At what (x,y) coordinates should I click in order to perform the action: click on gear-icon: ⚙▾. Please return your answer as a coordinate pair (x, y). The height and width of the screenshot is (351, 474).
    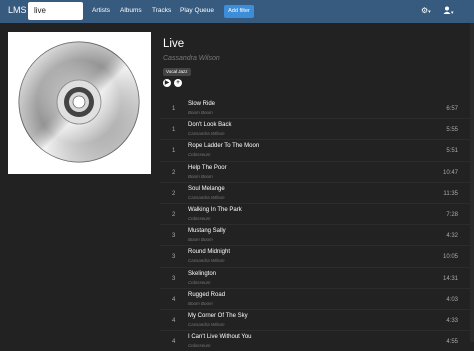
    Looking at the image, I should click on (426, 10).